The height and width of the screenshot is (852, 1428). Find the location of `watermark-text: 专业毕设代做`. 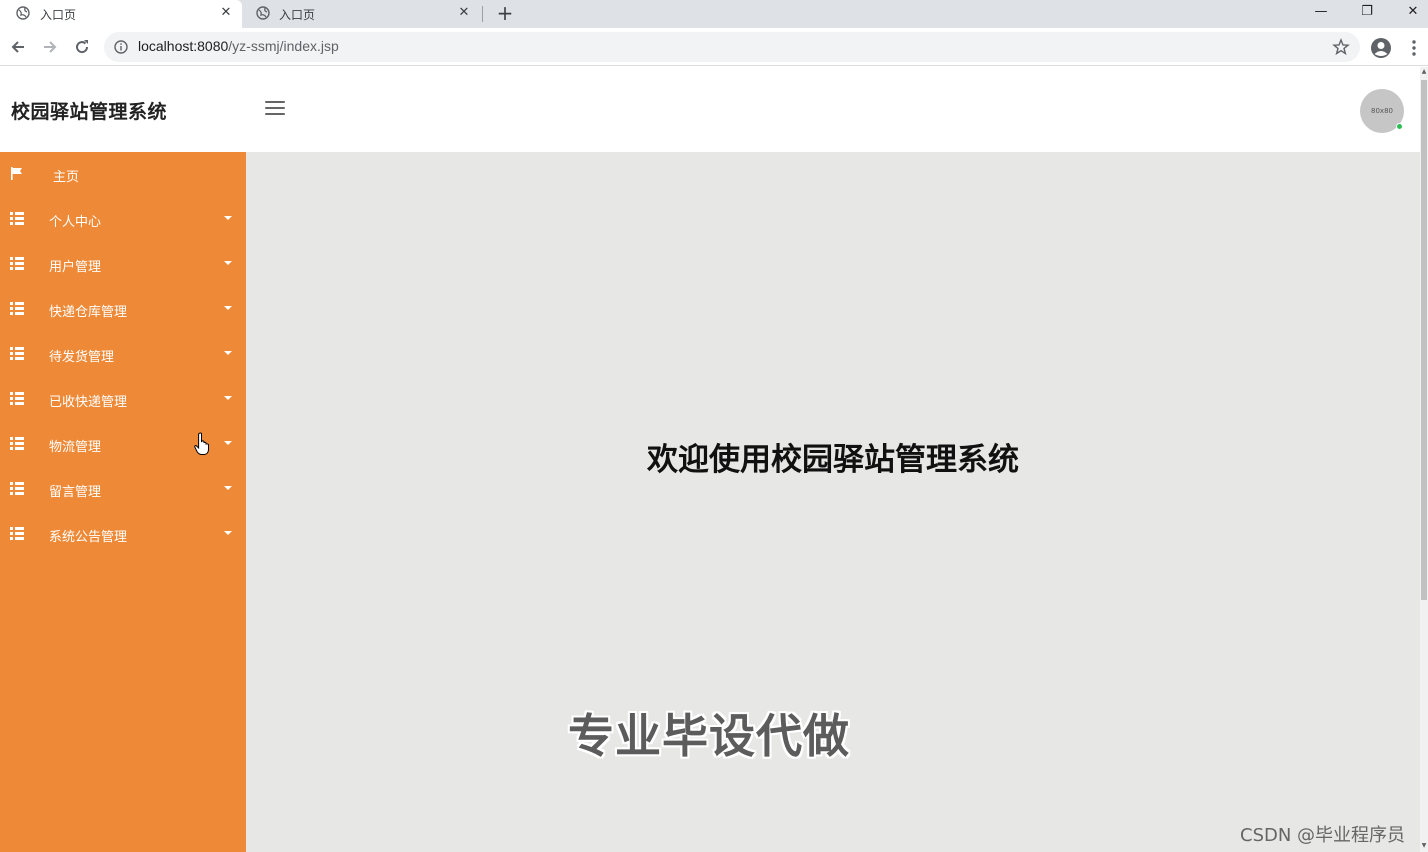

watermark-text: 专业毕设代做 is located at coordinates (709, 736).